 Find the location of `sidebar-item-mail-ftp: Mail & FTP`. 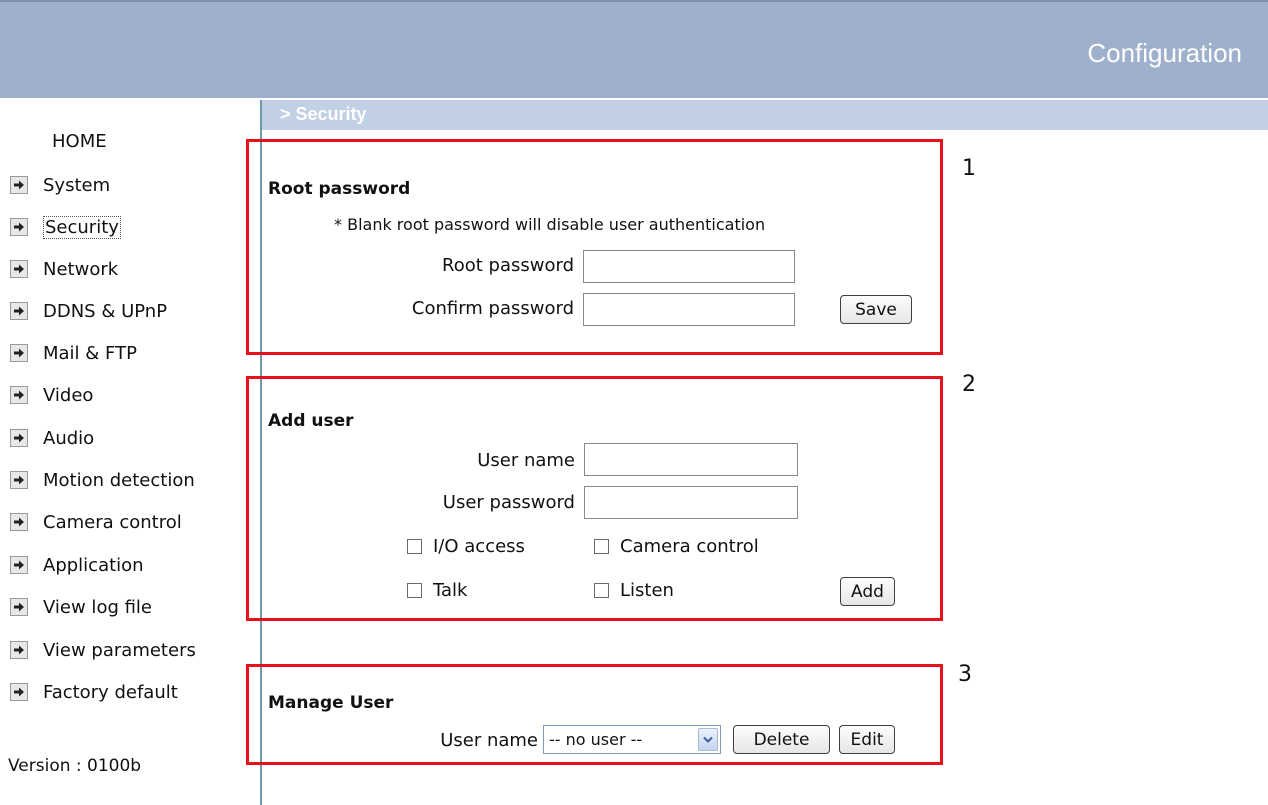

sidebar-item-mail-ftp: Mail & FTP is located at coordinates (73, 353).